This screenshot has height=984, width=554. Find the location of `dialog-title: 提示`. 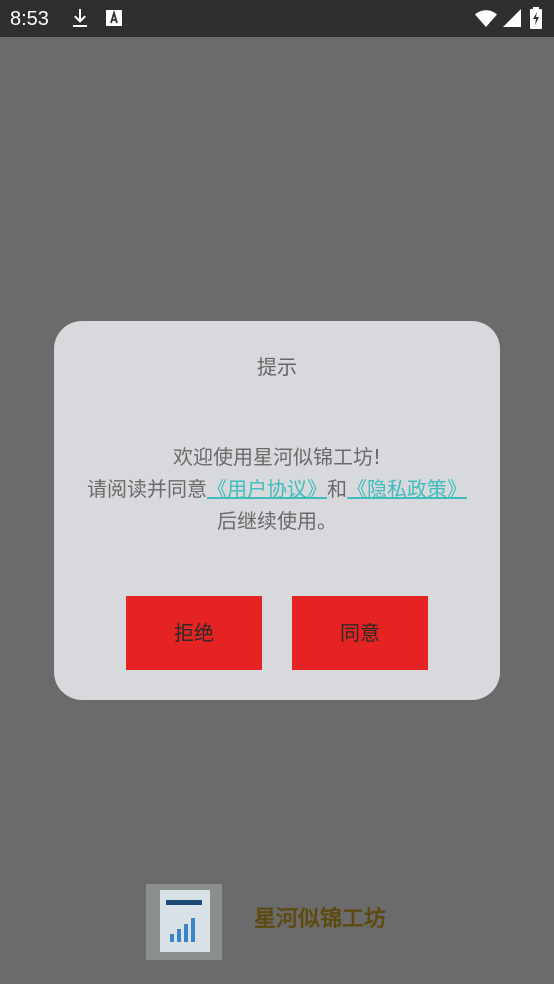

dialog-title: 提示 is located at coordinates (277, 367).